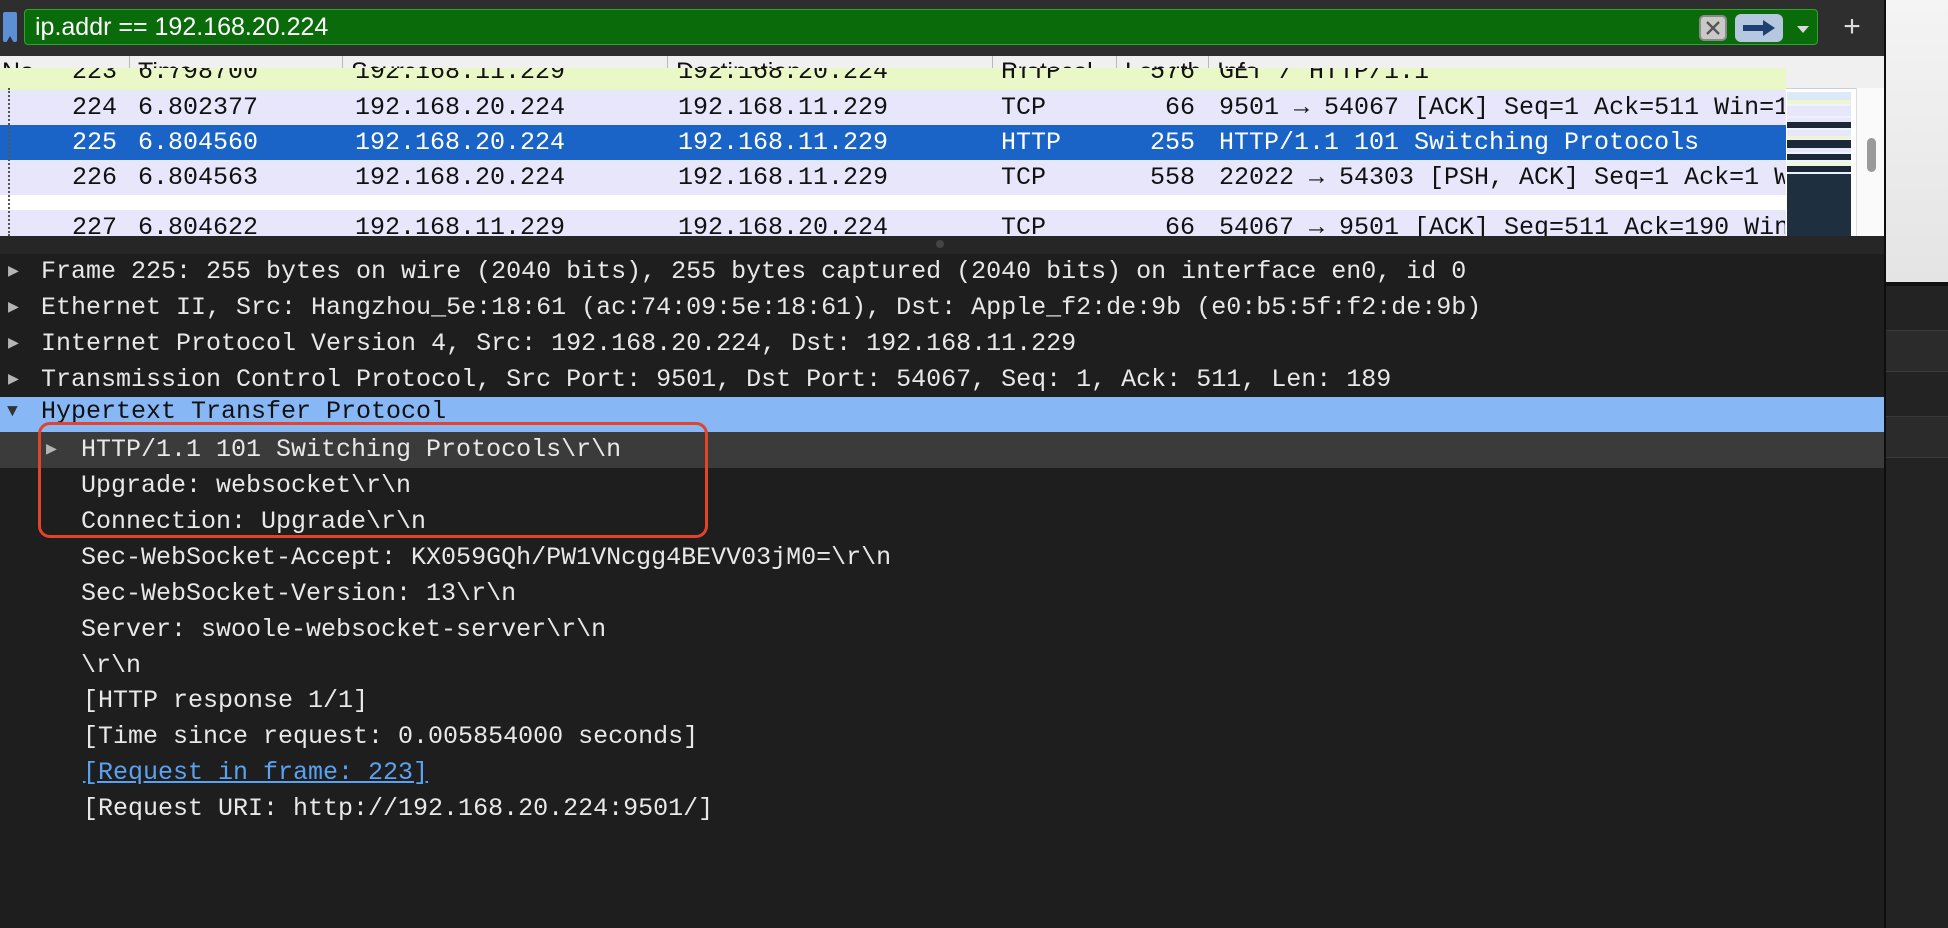 The width and height of the screenshot is (1948, 928). Describe the element at coordinates (95, 107) in the screenshot. I see `packet-no: 224` at that location.